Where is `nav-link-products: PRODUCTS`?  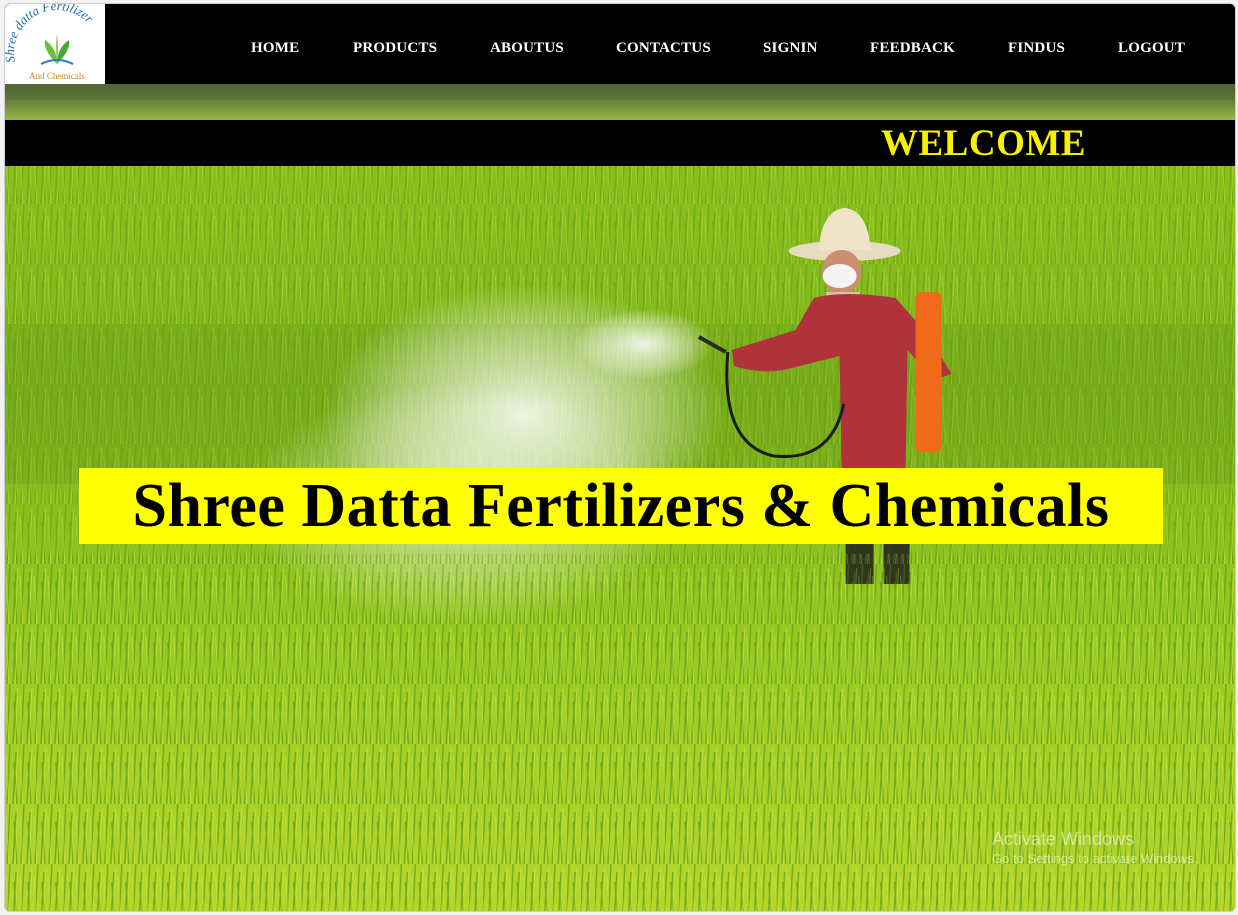 nav-link-products: PRODUCTS is located at coordinates (395, 48).